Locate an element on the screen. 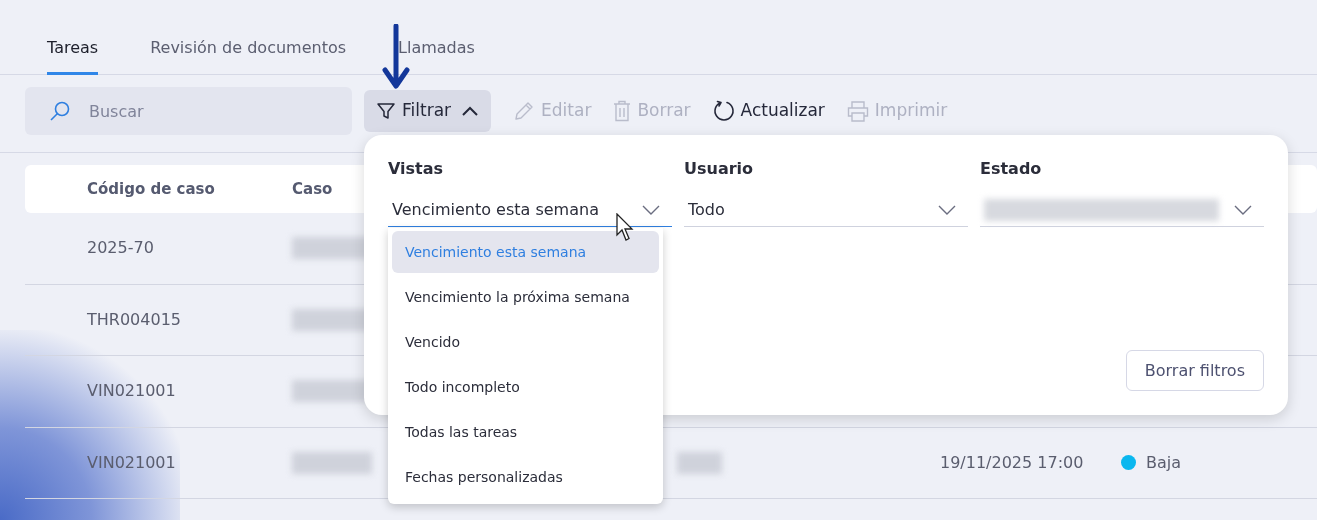 The width and height of the screenshot is (1317, 520). priority-label: Baja is located at coordinates (1164, 462).